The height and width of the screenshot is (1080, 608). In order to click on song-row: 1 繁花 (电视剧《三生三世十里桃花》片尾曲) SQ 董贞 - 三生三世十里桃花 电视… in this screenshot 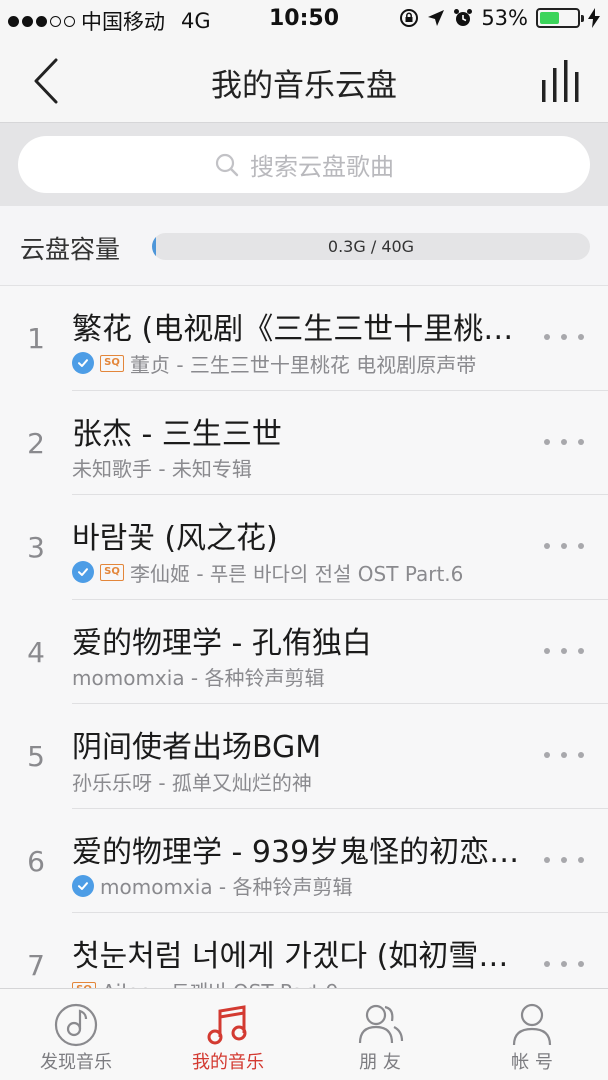, I will do `click(304, 338)`.